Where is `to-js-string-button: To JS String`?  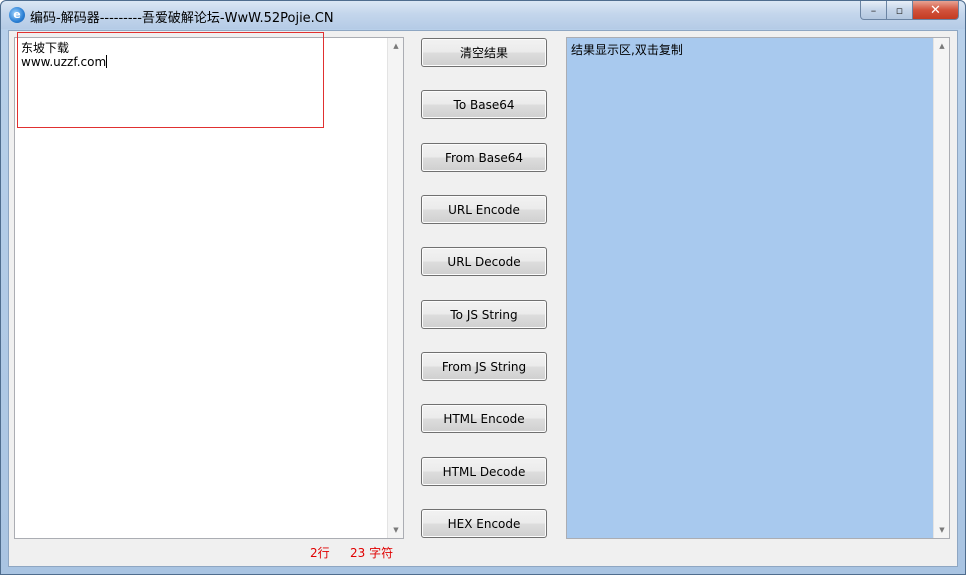
to-js-string-button: To JS String is located at coordinates (484, 314).